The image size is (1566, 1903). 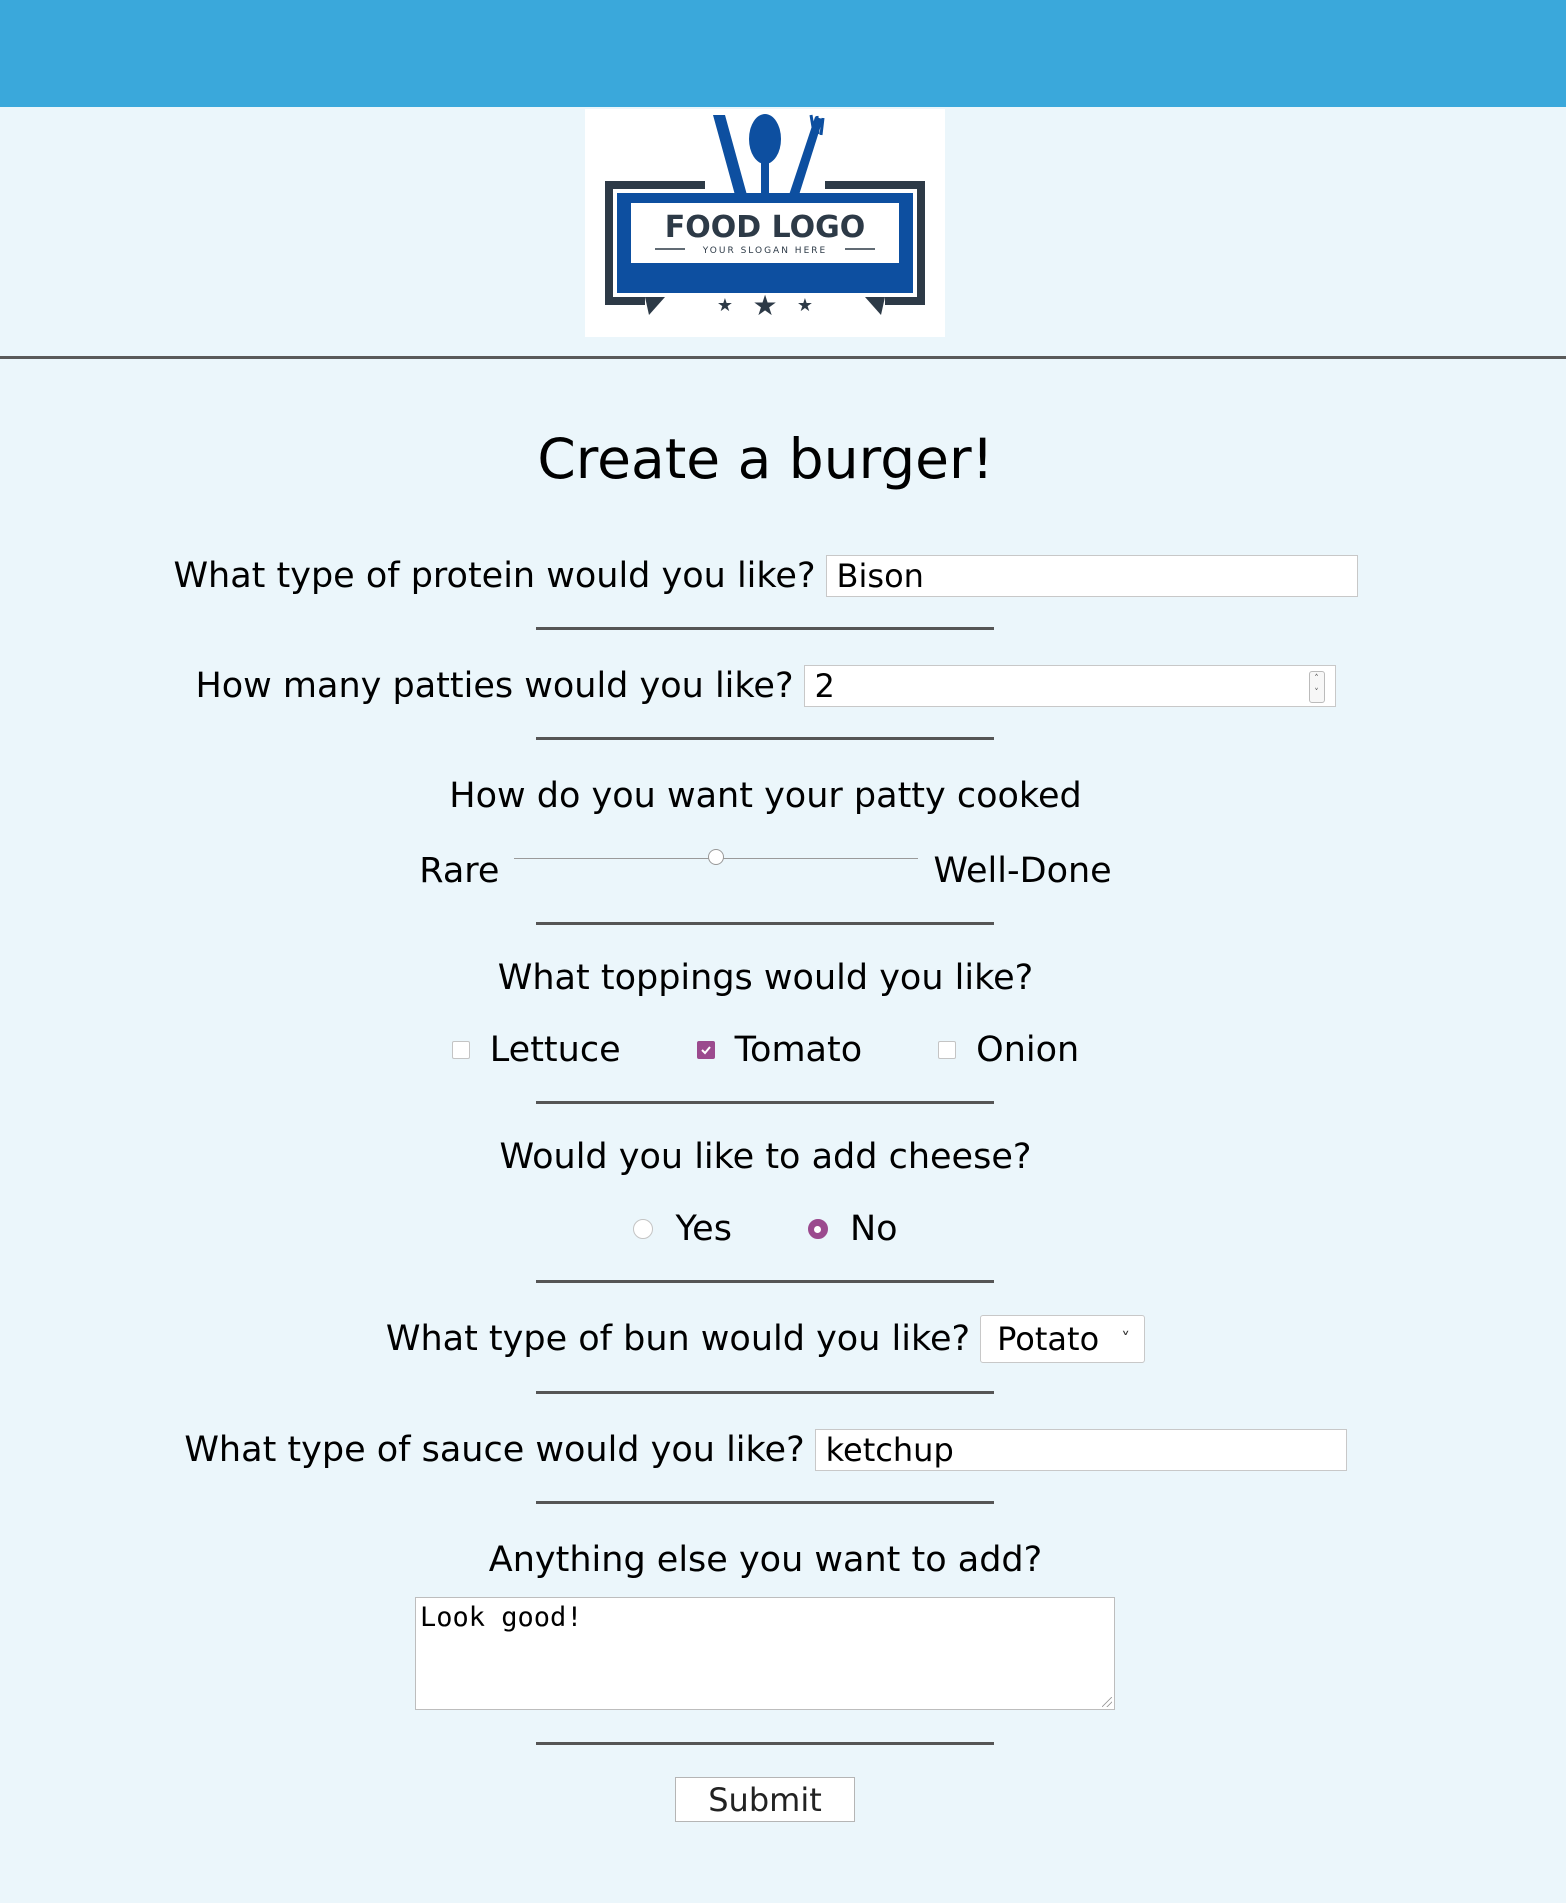 I want to click on cheese-option-yes: Yes, so click(x=682, y=1229).